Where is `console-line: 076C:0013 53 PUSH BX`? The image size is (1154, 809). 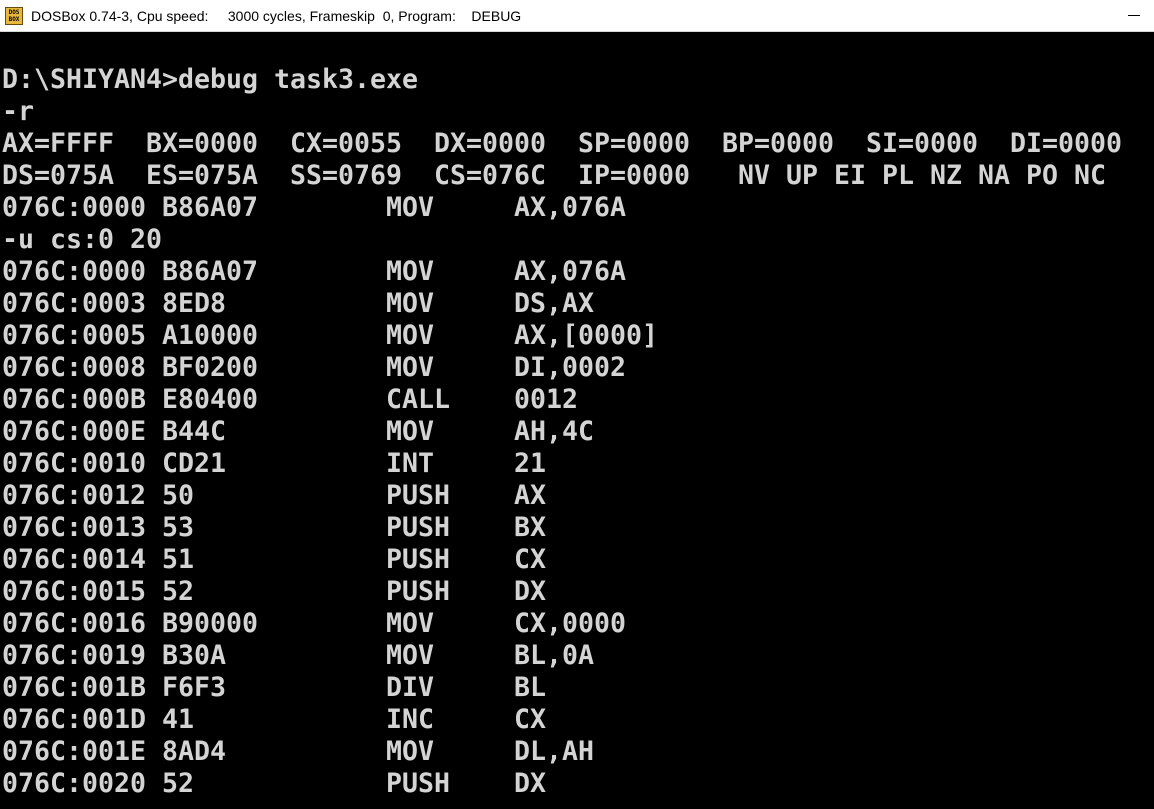
console-line: 076C:0013 53 PUSH BX is located at coordinates (274, 527).